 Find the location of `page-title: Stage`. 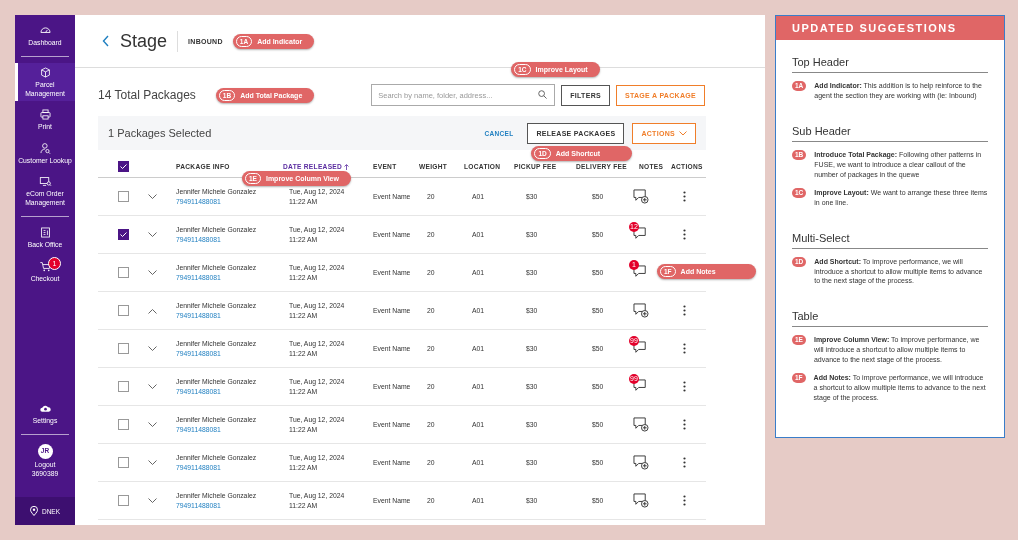

page-title: Stage is located at coordinates (149, 41).